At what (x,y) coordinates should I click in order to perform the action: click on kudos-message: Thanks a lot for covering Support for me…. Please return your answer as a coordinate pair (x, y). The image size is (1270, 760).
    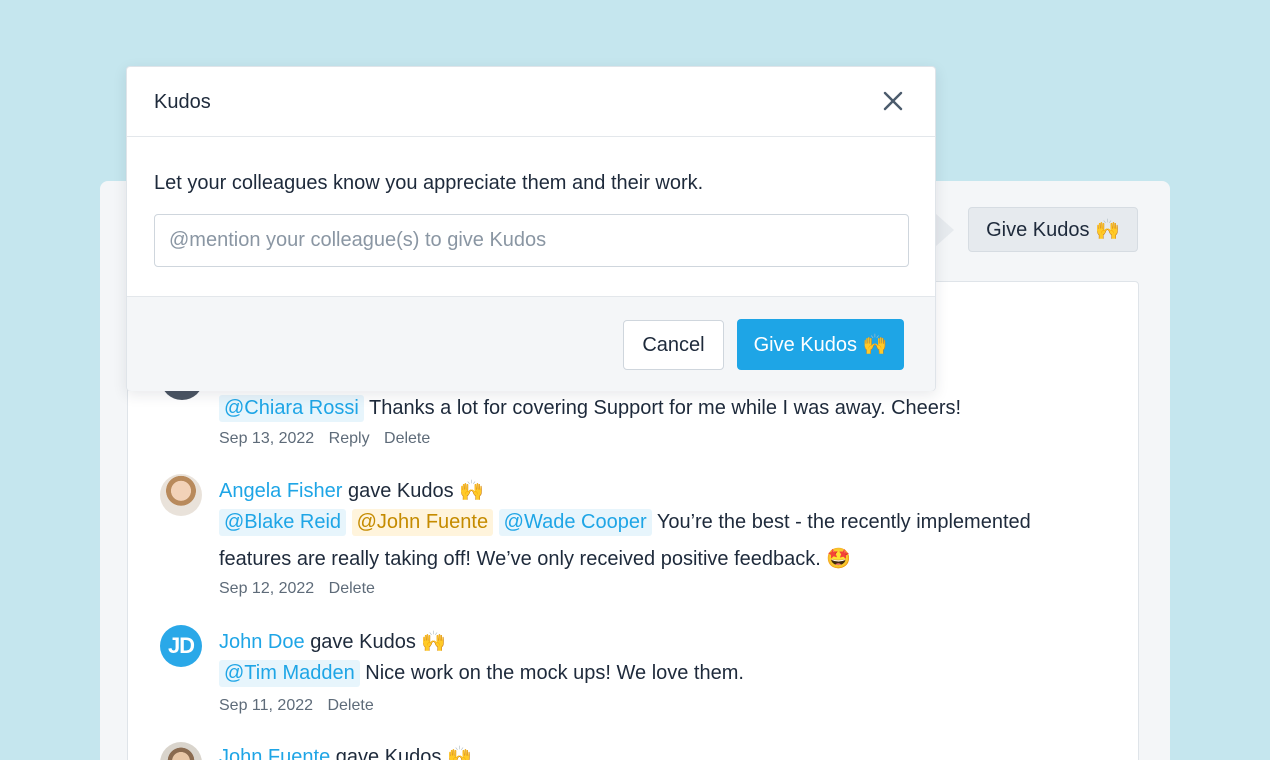
    Looking at the image, I should click on (665, 408).